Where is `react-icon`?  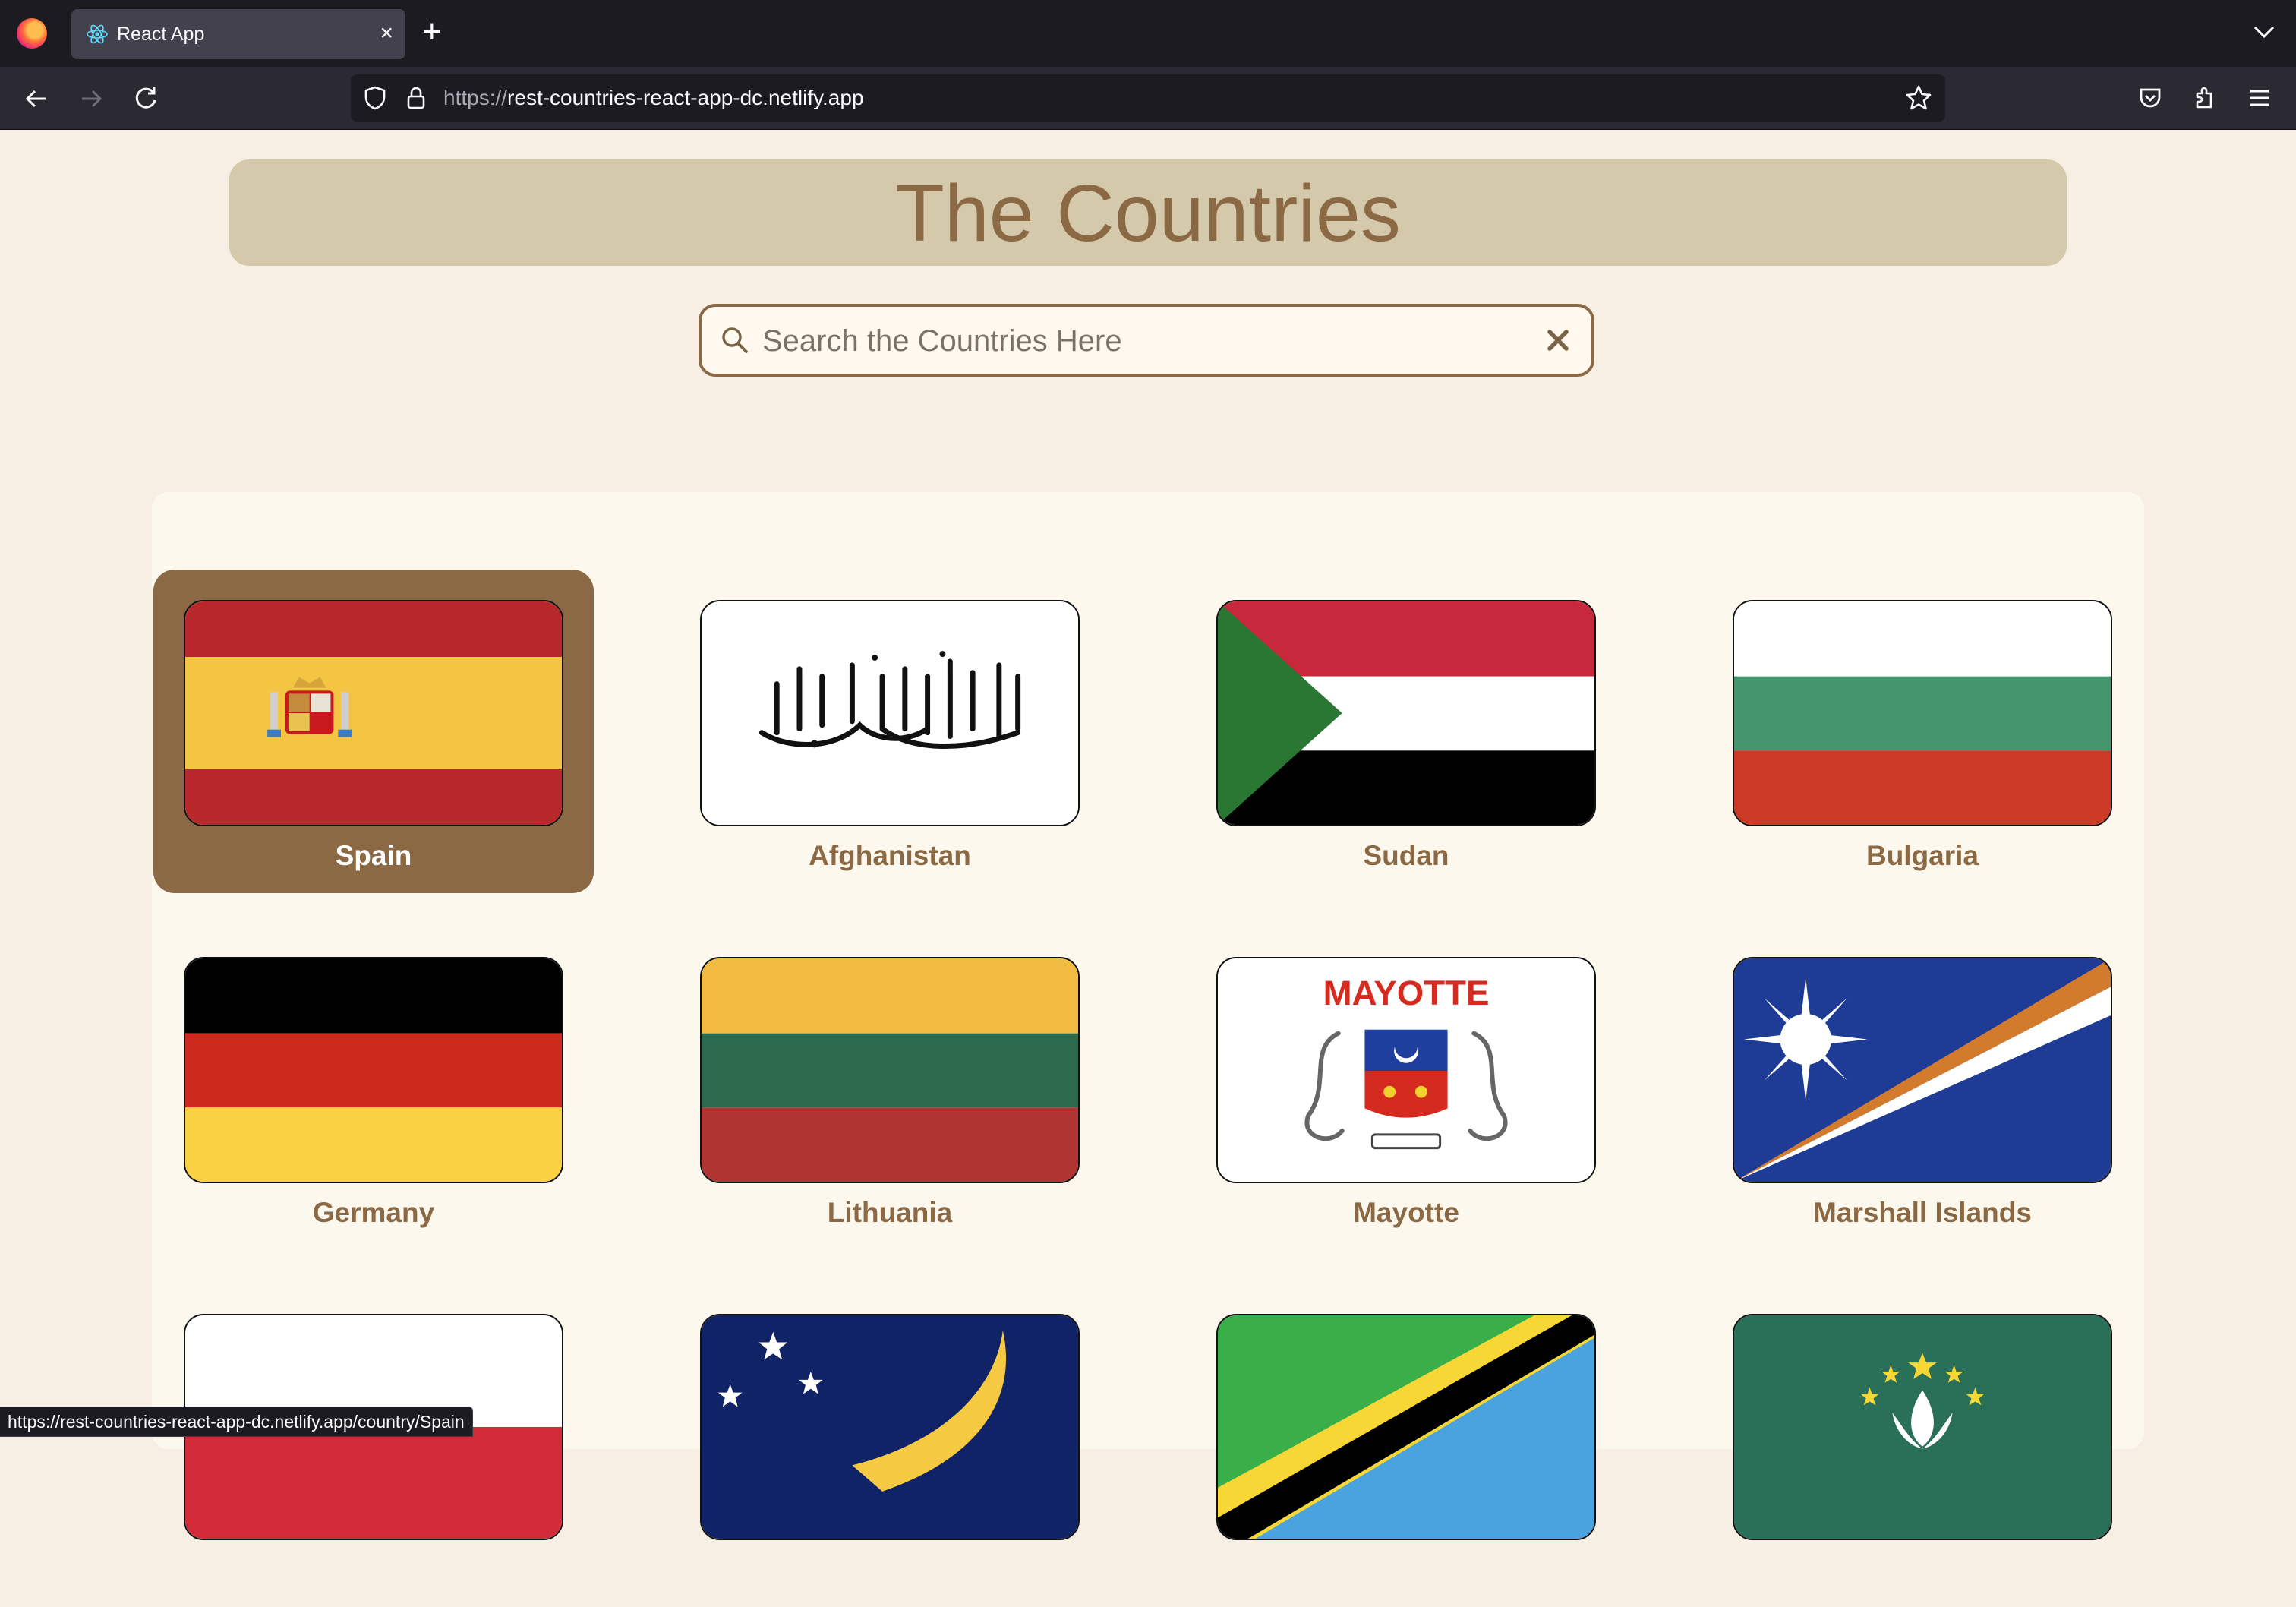
react-icon is located at coordinates (97, 34).